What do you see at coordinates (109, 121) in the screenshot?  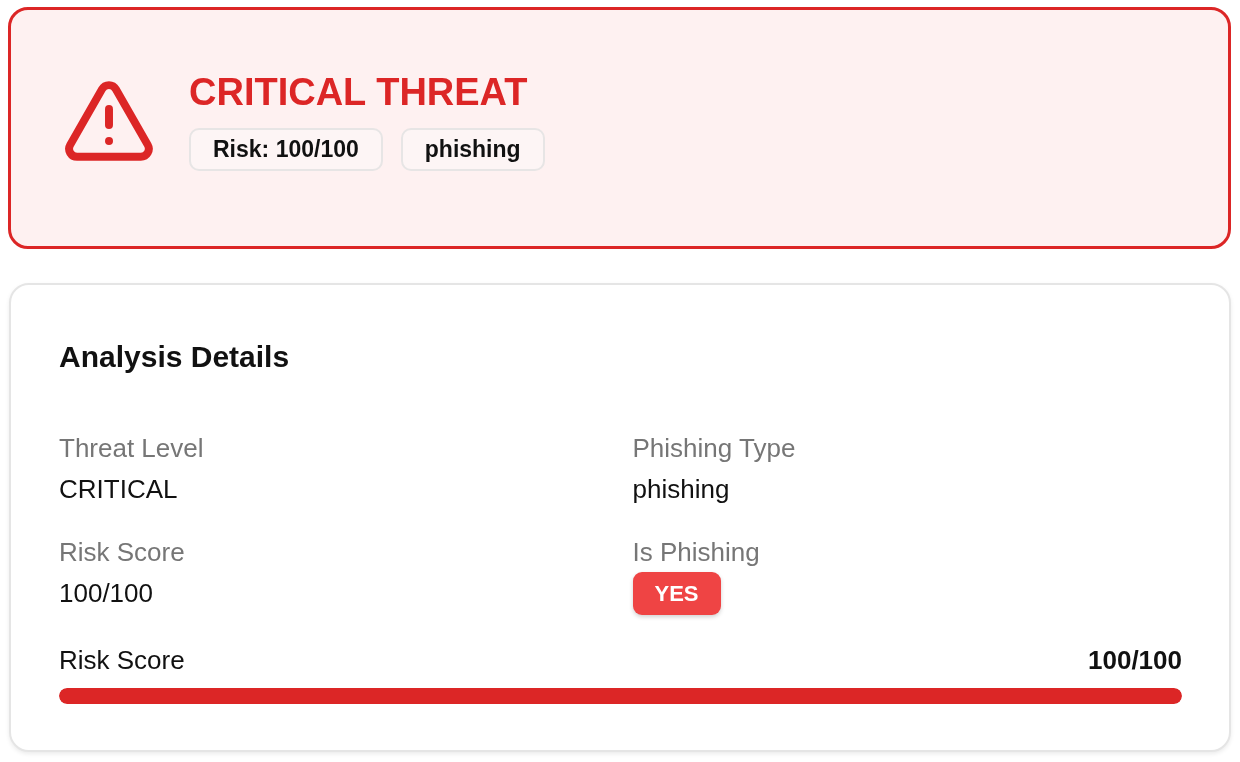 I see `warning-triangle-icon` at bounding box center [109, 121].